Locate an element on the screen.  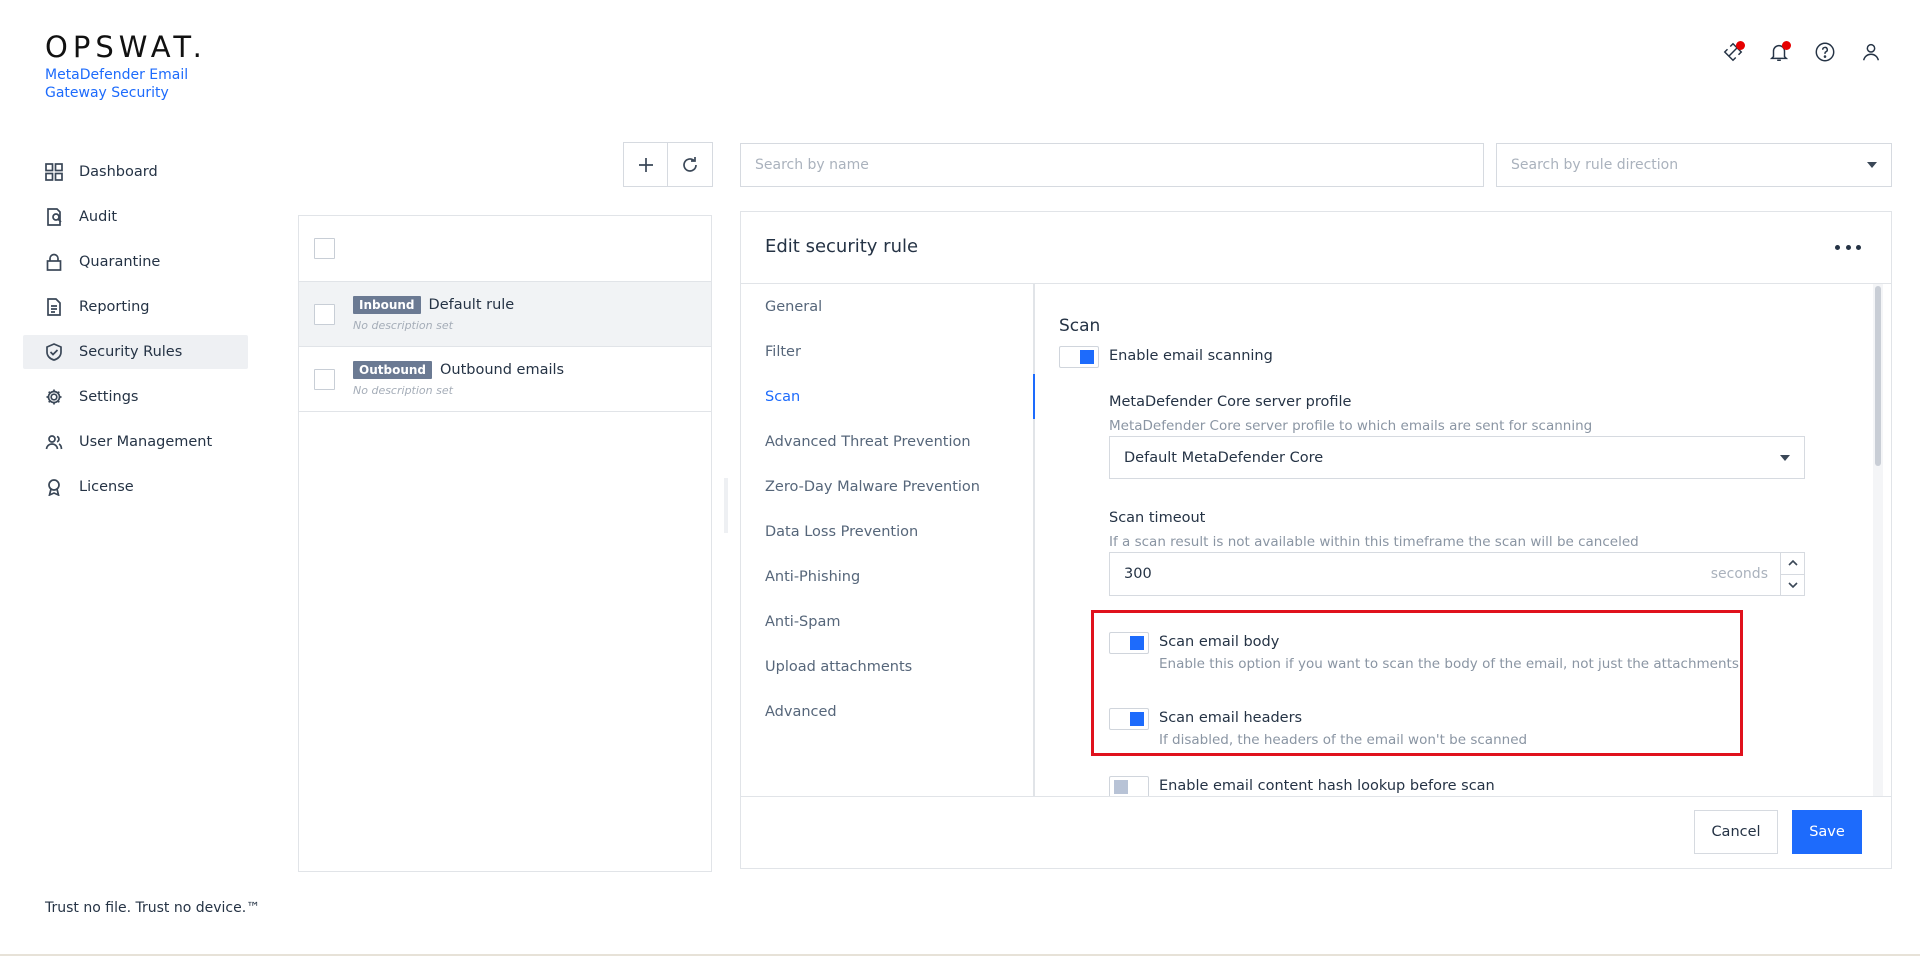
refresh-icon is located at coordinates (690, 164).